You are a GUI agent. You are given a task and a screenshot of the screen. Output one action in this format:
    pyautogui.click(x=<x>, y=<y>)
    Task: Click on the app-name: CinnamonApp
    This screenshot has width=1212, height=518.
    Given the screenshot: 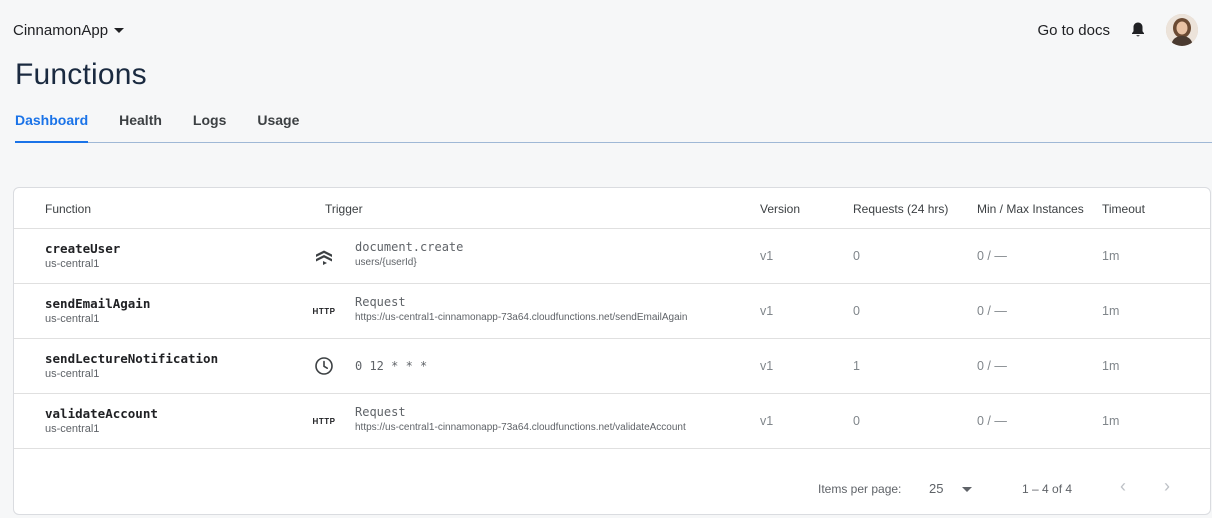 What is the action you would take?
    pyautogui.click(x=61, y=30)
    